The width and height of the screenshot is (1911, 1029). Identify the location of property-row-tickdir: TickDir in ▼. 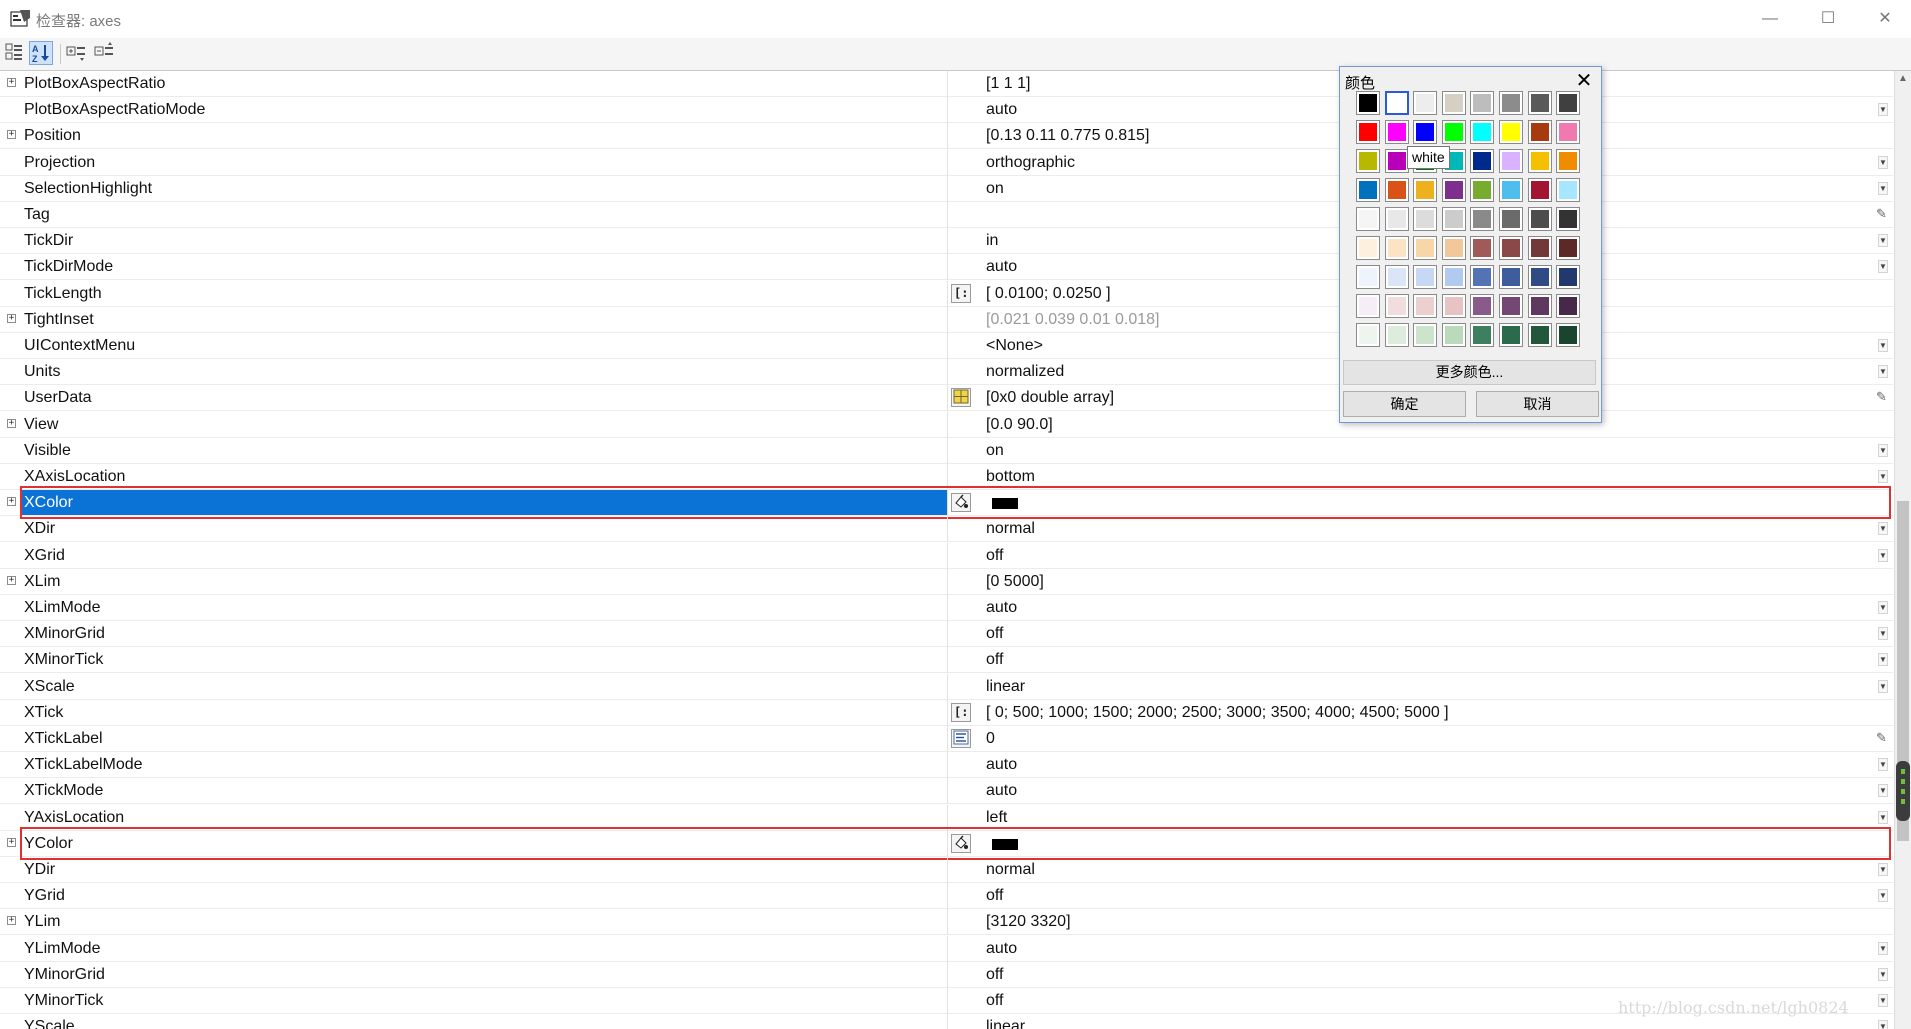
(946, 241).